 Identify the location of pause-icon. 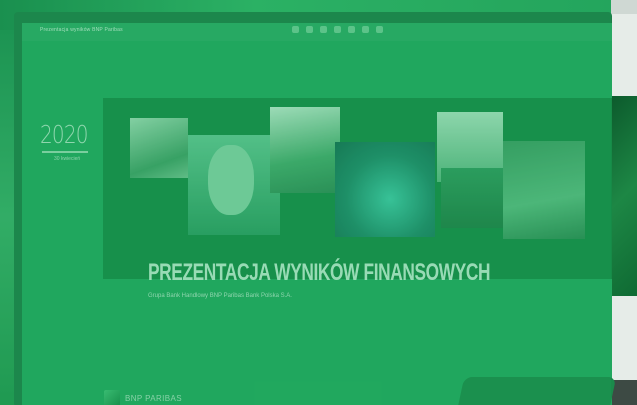
(309, 29).